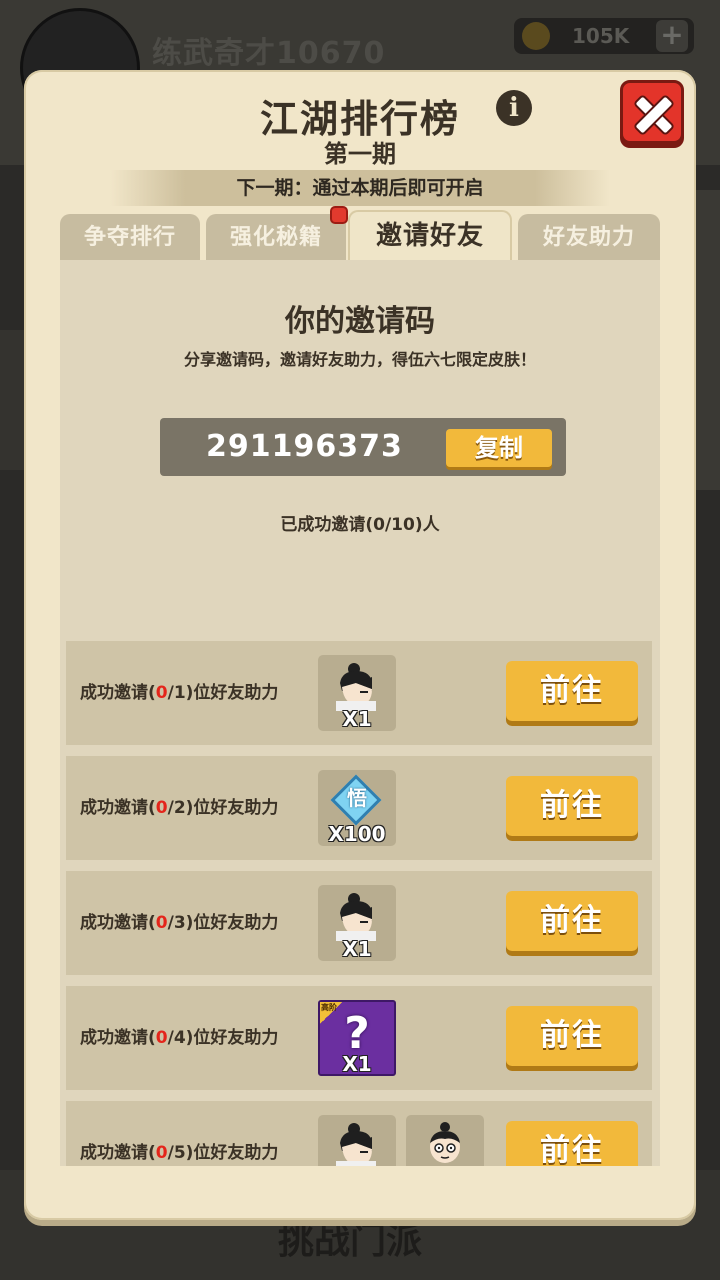  I want to click on tab-invite-friends: 邀请好友, so click(430, 235).